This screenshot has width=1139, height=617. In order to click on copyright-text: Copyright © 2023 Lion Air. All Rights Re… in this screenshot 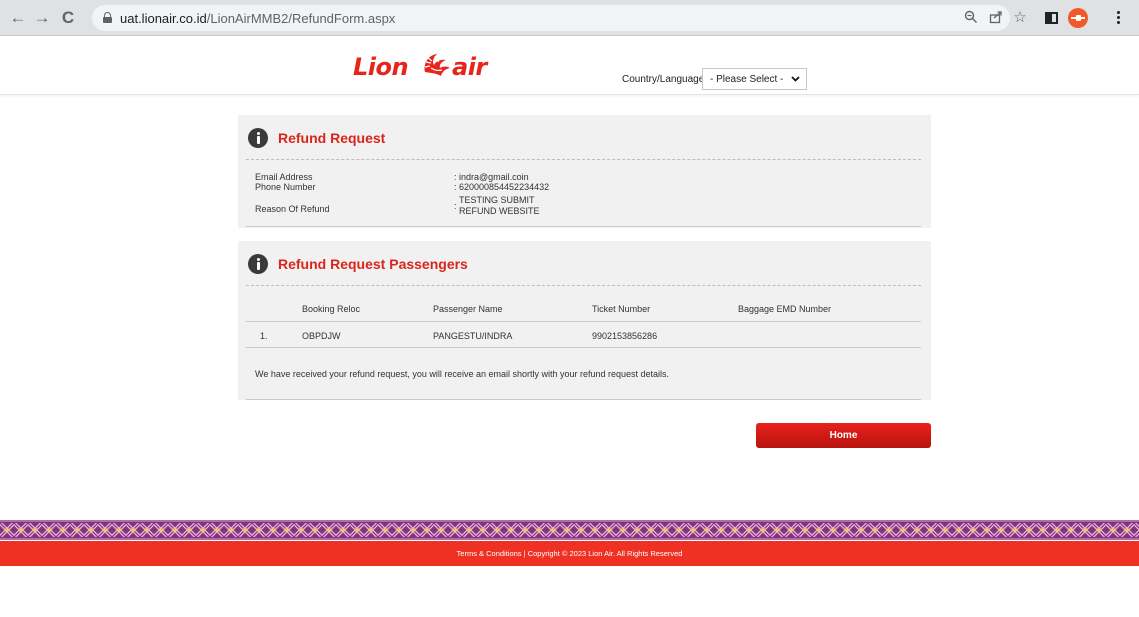, I will do `click(605, 553)`.